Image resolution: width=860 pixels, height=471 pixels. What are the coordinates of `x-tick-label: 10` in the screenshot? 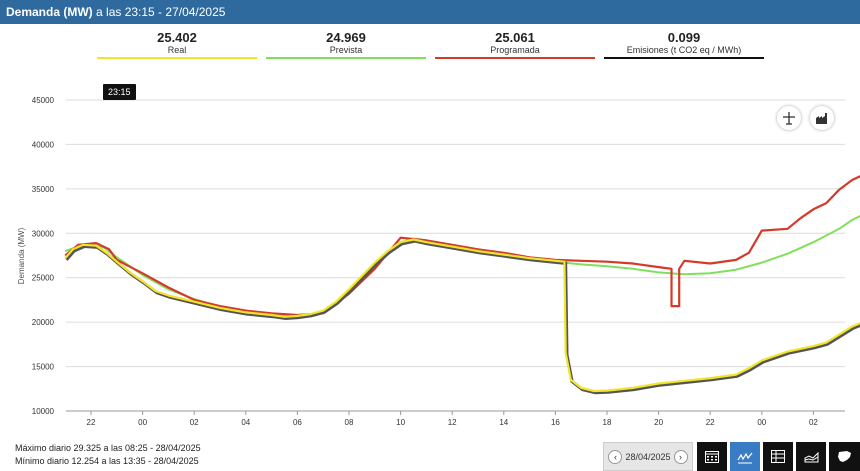 It's located at (400, 422).